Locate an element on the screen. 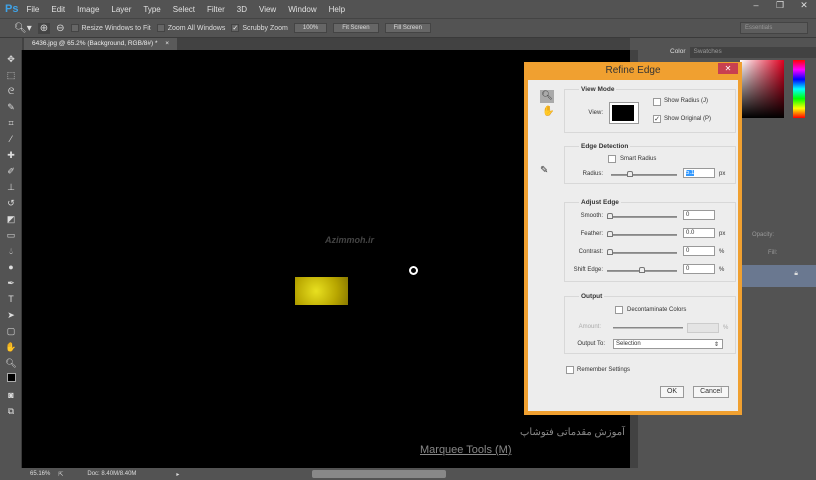 The height and width of the screenshot is (480, 816). zoom-out-icon: ⊖ is located at coordinates (60, 28).